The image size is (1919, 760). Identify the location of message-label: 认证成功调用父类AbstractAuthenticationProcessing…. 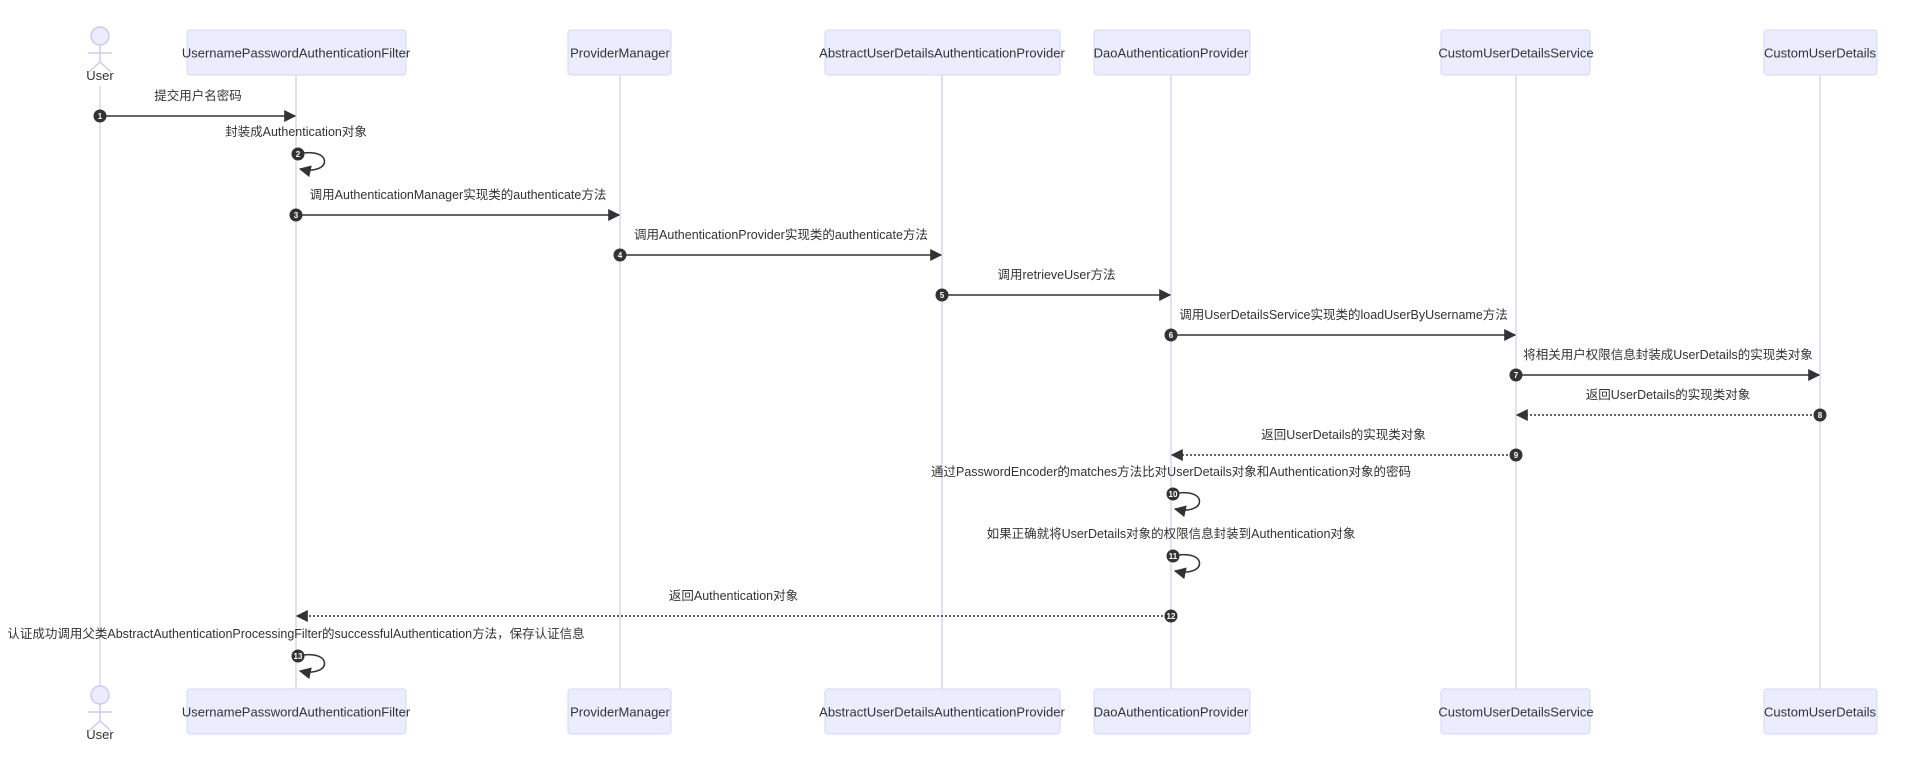
(295, 633).